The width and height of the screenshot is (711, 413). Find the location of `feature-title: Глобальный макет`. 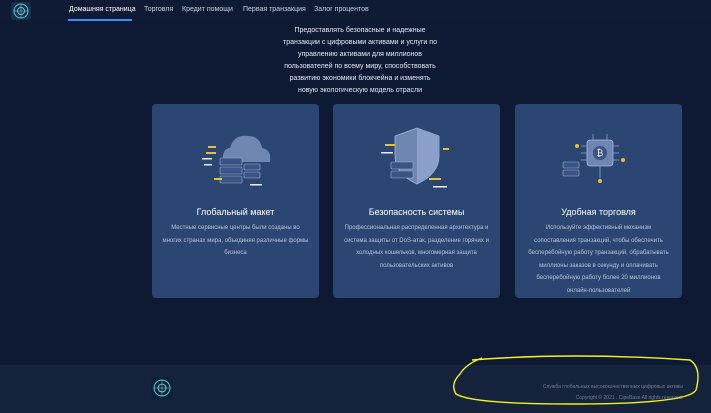

feature-title: Глобальный макет is located at coordinates (235, 212).